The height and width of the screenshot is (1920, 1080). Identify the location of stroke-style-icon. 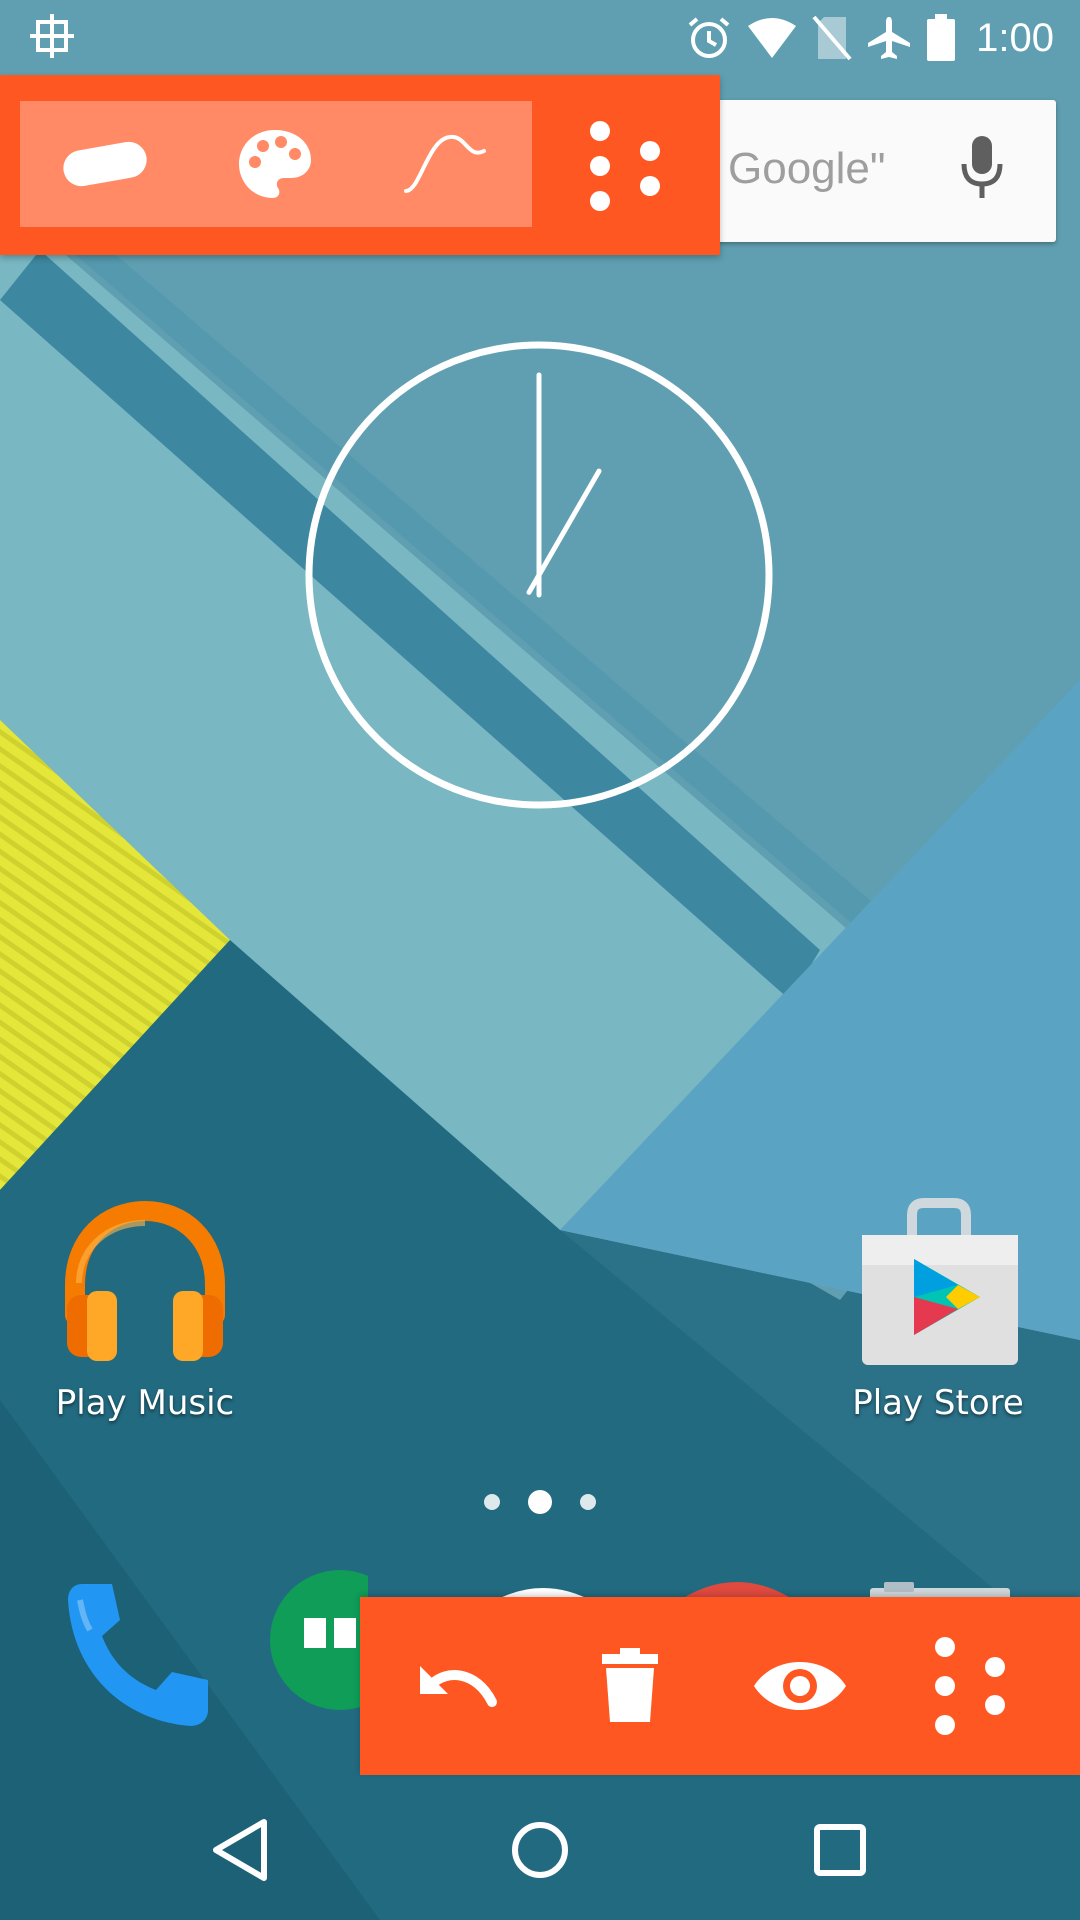
(445, 163).